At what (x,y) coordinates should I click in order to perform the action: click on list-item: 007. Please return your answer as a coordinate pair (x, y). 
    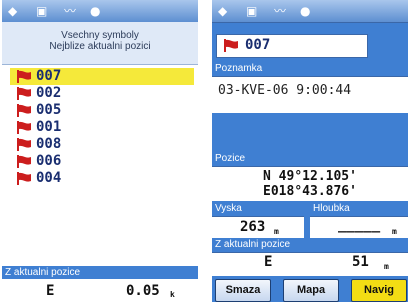
    Looking at the image, I should click on (102, 76).